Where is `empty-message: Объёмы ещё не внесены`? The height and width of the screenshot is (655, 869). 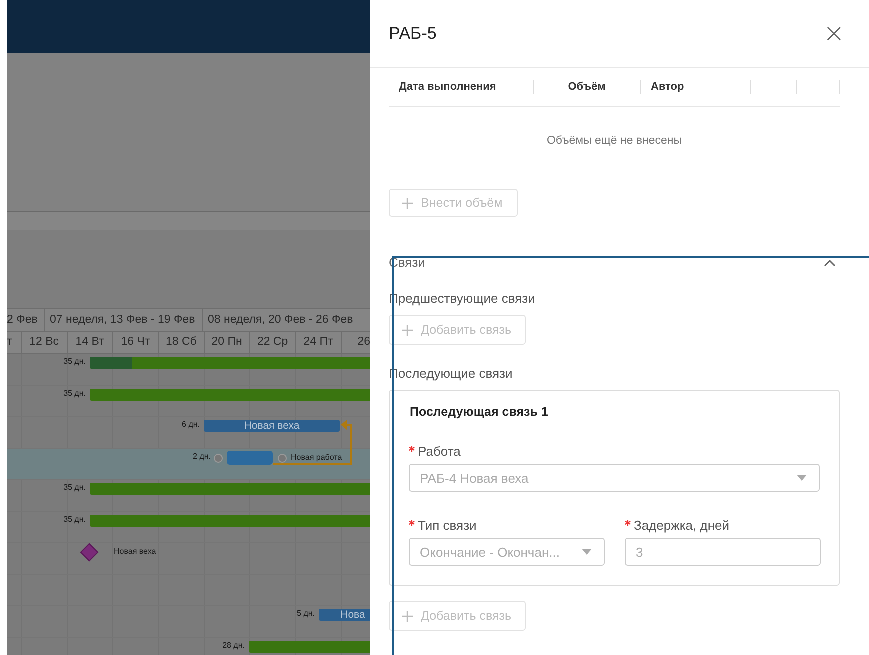 empty-message: Объёмы ещё не внесены is located at coordinates (615, 141).